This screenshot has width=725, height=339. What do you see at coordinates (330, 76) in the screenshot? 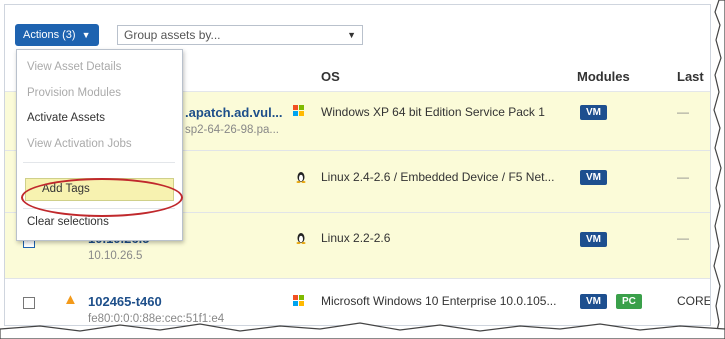
I see `column-header-os: OS` at bounding box center [330, 76].